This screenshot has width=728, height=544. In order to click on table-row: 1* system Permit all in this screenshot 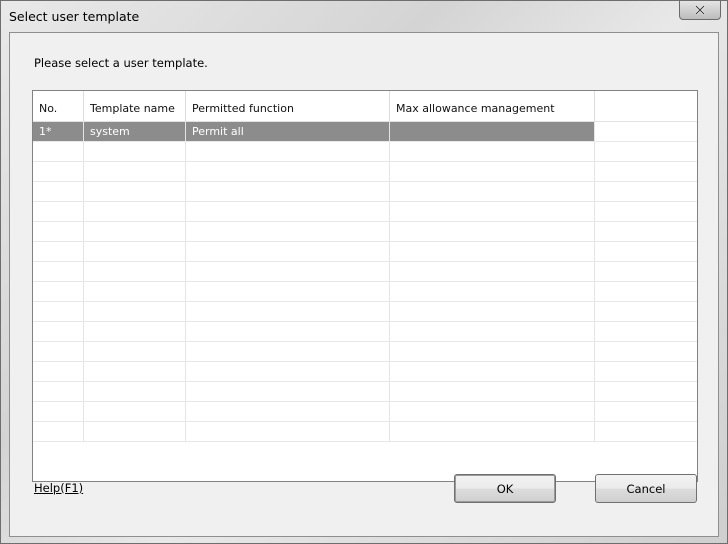, I will do `click(365, 132)`.